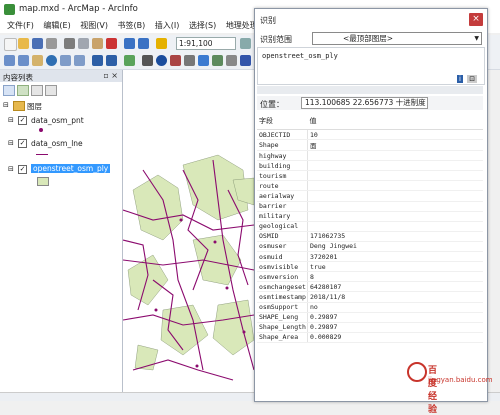 This screenshot has height=415, width=500. Describe the element at coordinates (71, 168) in the screenshot. I see `layer-name-selected: openstreet_osm_ply` at that location.